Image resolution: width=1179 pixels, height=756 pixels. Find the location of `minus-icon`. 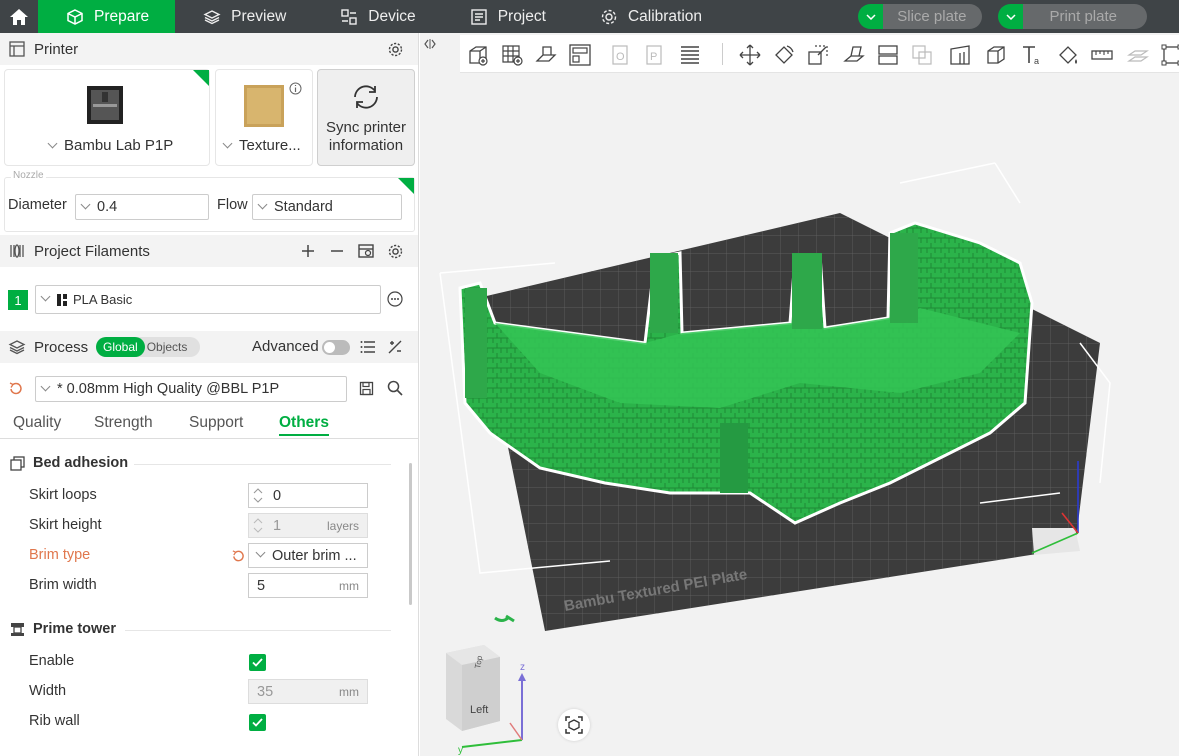

minus-icon is located at coordinates (337, 251).